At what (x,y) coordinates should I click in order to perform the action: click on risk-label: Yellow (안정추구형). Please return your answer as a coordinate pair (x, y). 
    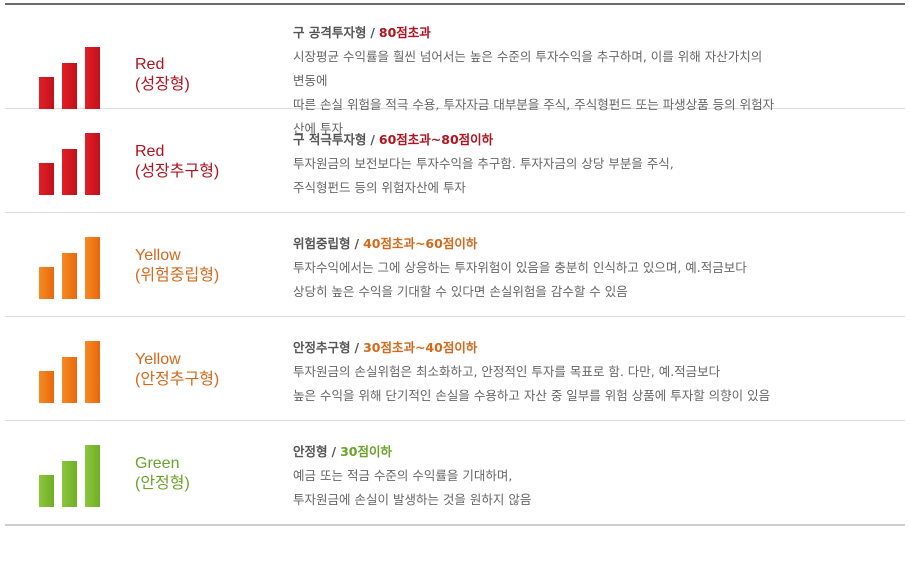
    Looking at the image, I should click on (205, 370).